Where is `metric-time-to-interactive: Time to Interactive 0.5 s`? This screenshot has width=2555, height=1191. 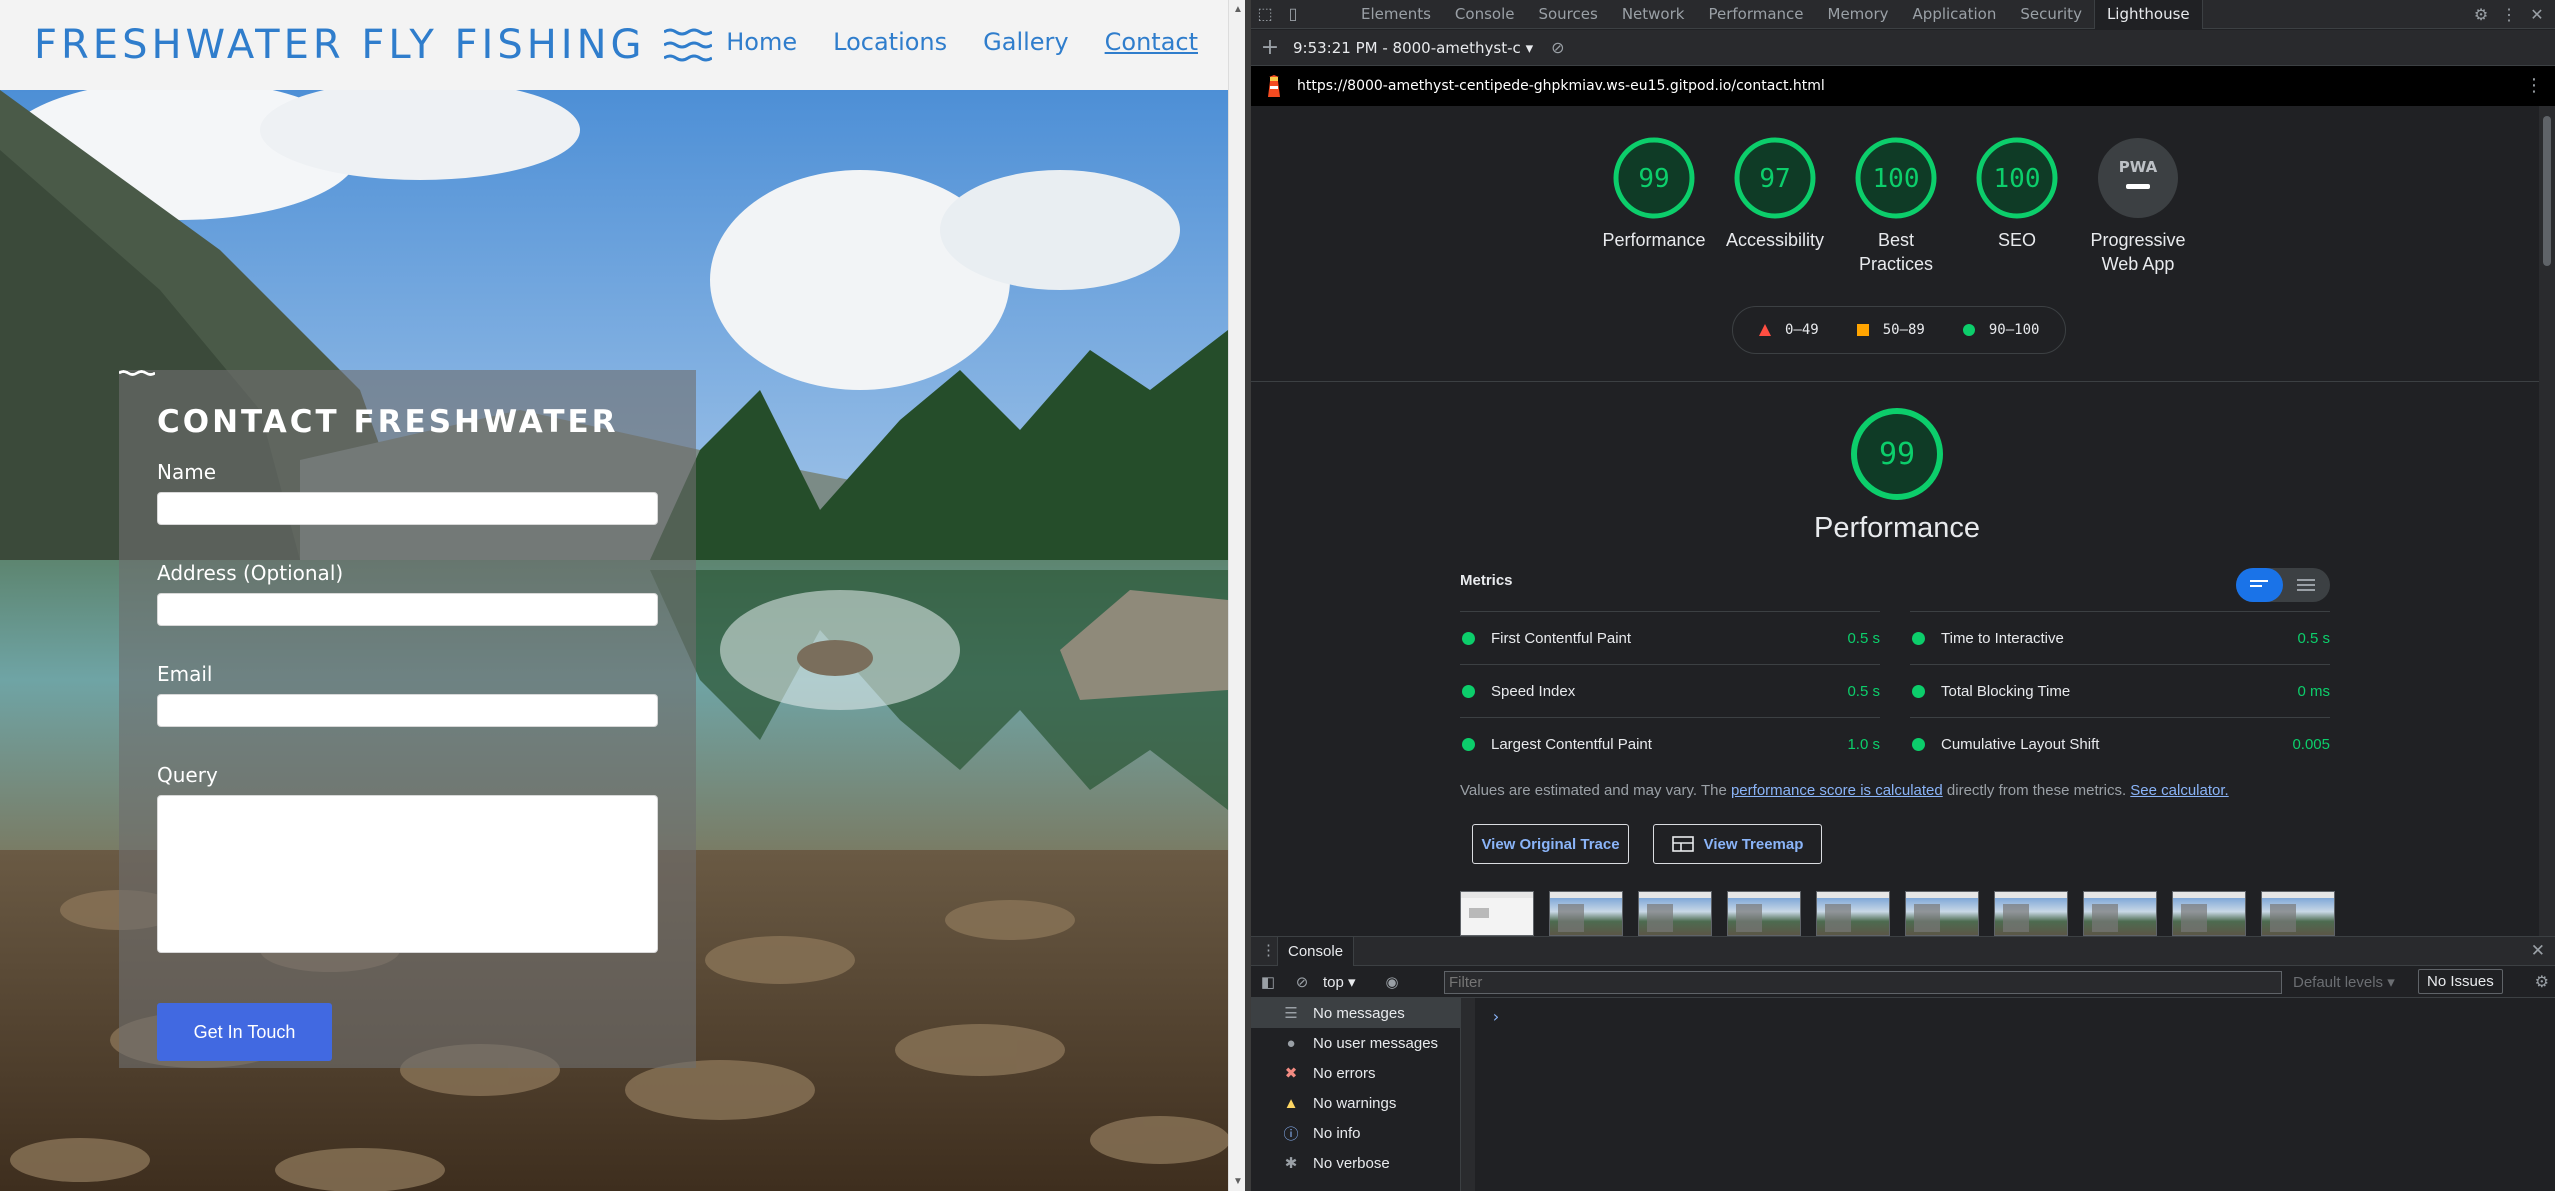 metric-time-to-interactive: Time to Interactive 0.5 s is located at coordinates (2120, 637).